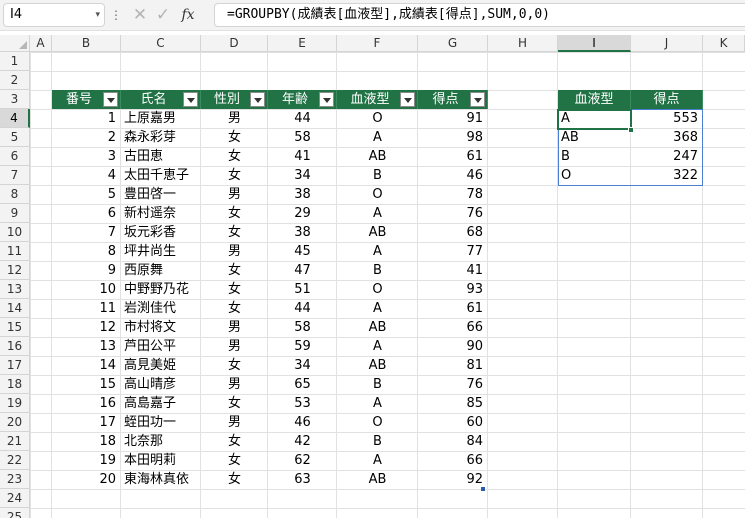 This screenshot has width=745, height=518. I want to click on table-cell: 15, so click(86, 384).